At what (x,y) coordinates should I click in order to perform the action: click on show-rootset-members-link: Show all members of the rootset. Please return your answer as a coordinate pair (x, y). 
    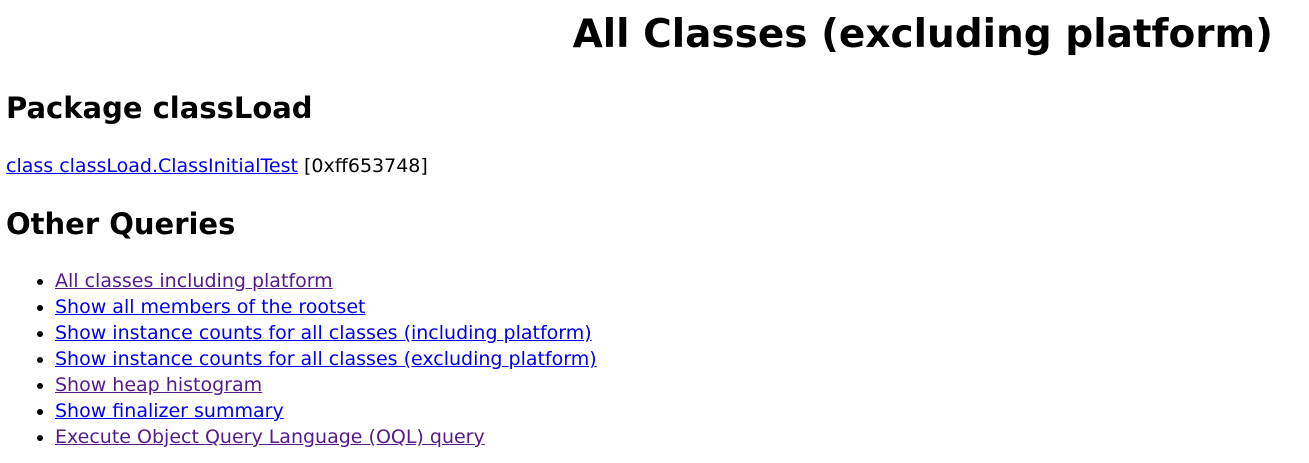
    Looking at the image, I should click on (210, 307).